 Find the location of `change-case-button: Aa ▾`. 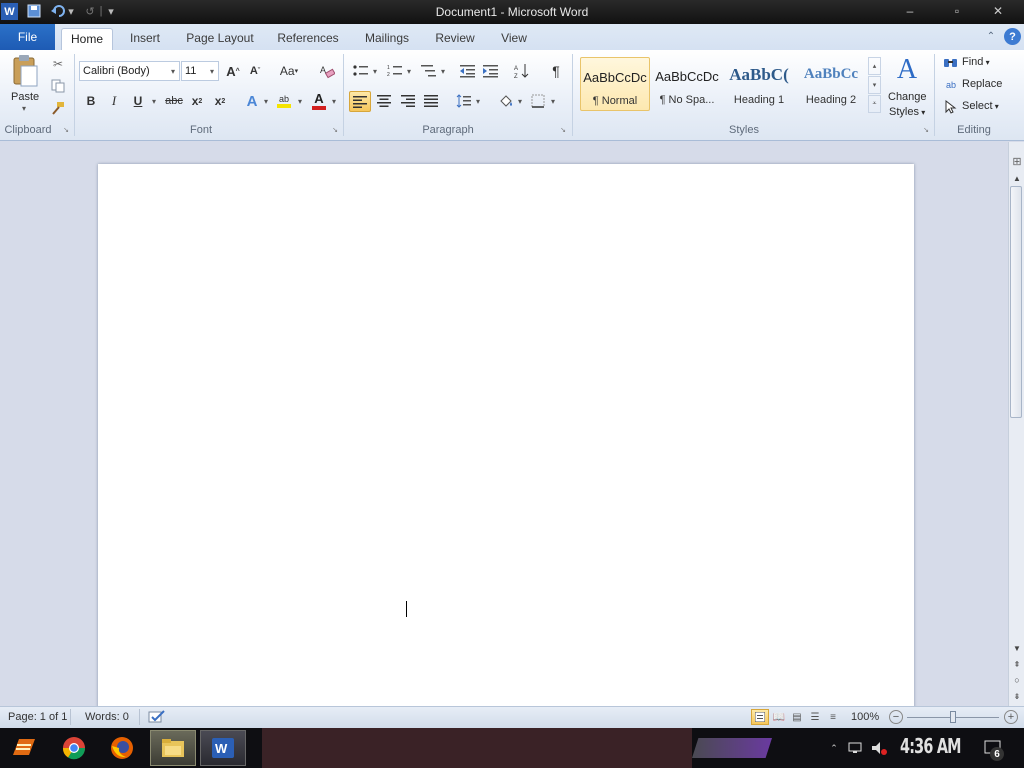

change-case-button: Aa ▾ is located at coordinates (289, 71).